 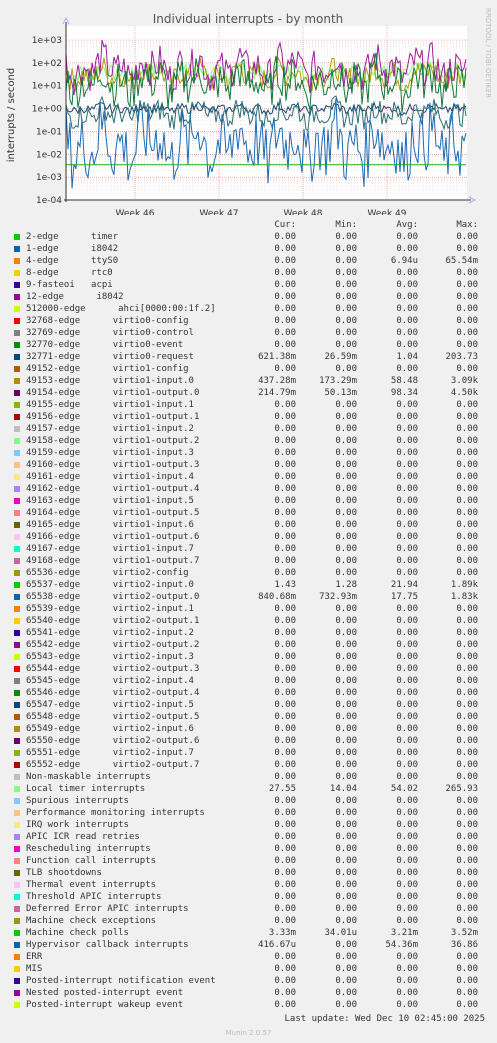 What do you see at coordinates (107, 945) in the screenshot?
I see `legend-label: Hypervisor callback interrupts` at bounding box center [107, 945].